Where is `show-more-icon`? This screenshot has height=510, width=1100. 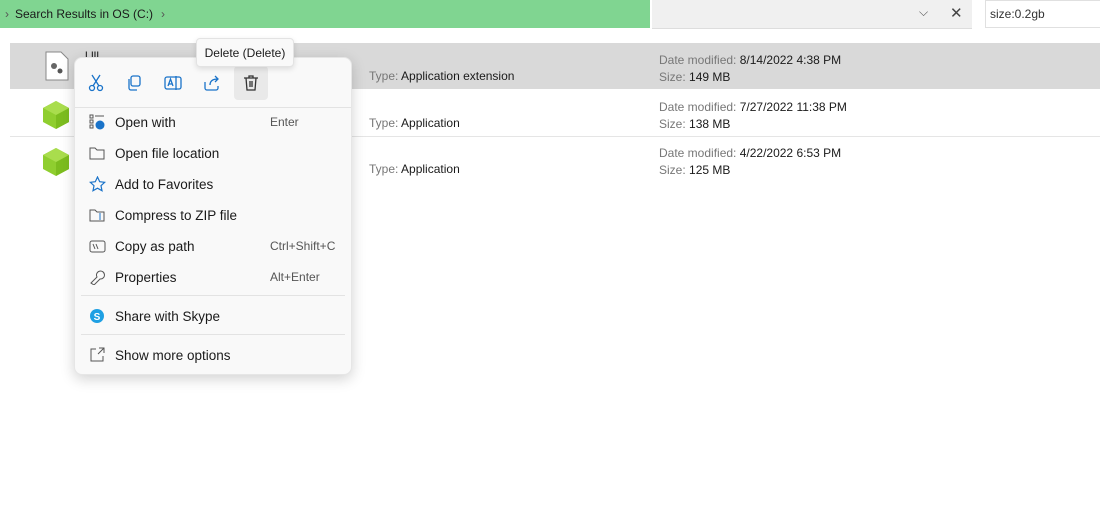 show-more-icon is located at coordinates (97, 355).